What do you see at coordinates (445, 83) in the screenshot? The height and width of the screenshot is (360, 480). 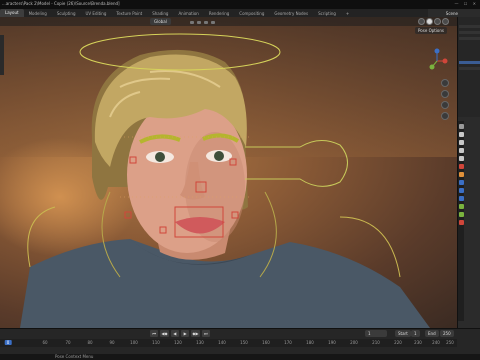 I see `zoom-icon` at bounding box center [445, 83].